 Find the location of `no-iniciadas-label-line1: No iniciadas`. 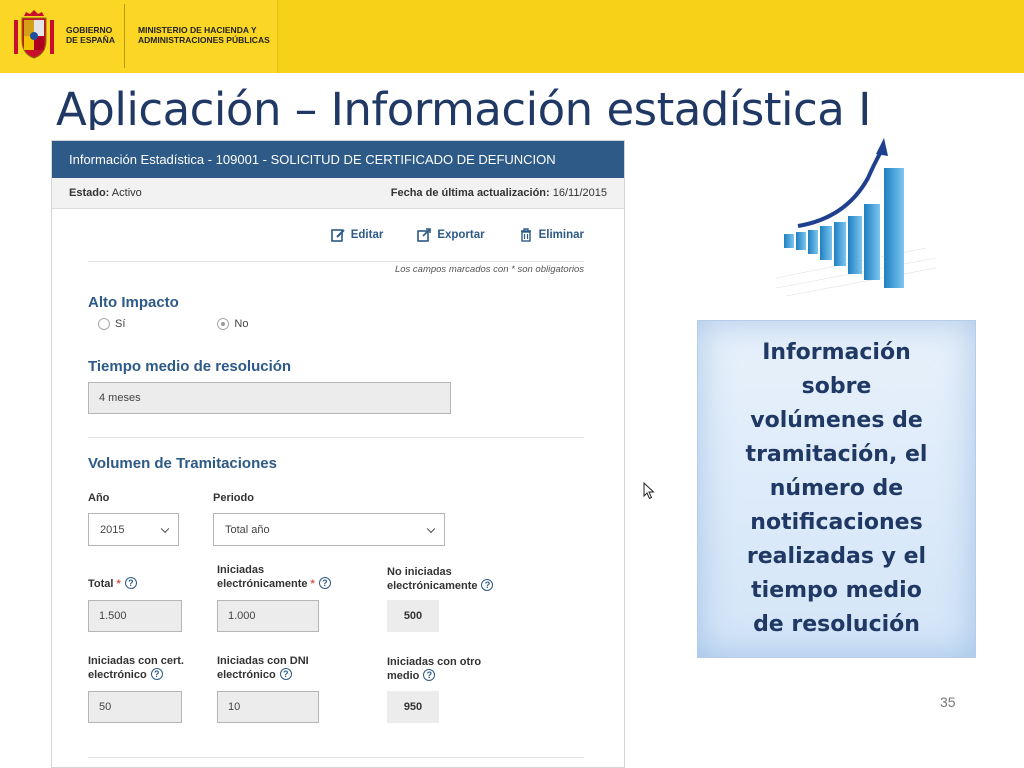

no-iniciadas-label-line1: No iniciadas is located at coordinates (419, 572).